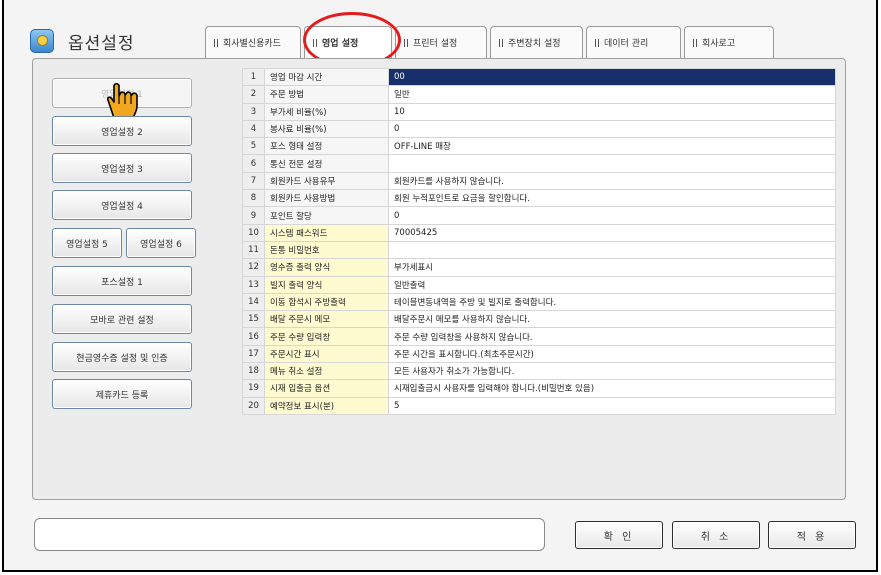 Image resolution: width=881 pixels, height=575 pixels. What do you see at coordinates (101, 43) in the screenshot?
I see `window-title: 옵션설정` at bounding box center [101, 43].